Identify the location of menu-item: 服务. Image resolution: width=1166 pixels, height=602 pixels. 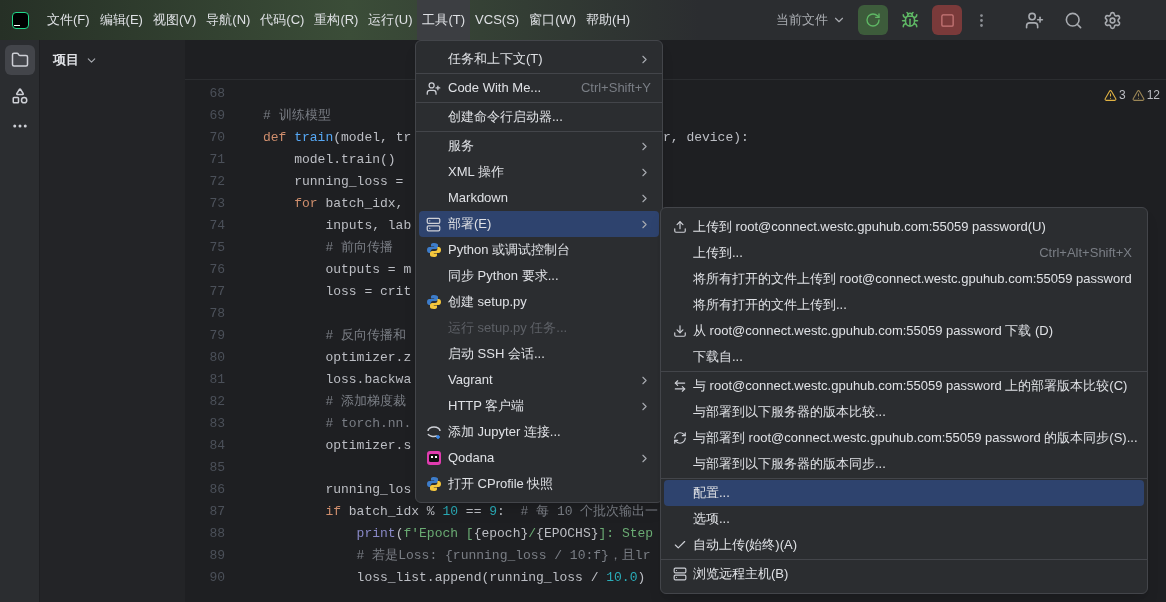
(539, 146).